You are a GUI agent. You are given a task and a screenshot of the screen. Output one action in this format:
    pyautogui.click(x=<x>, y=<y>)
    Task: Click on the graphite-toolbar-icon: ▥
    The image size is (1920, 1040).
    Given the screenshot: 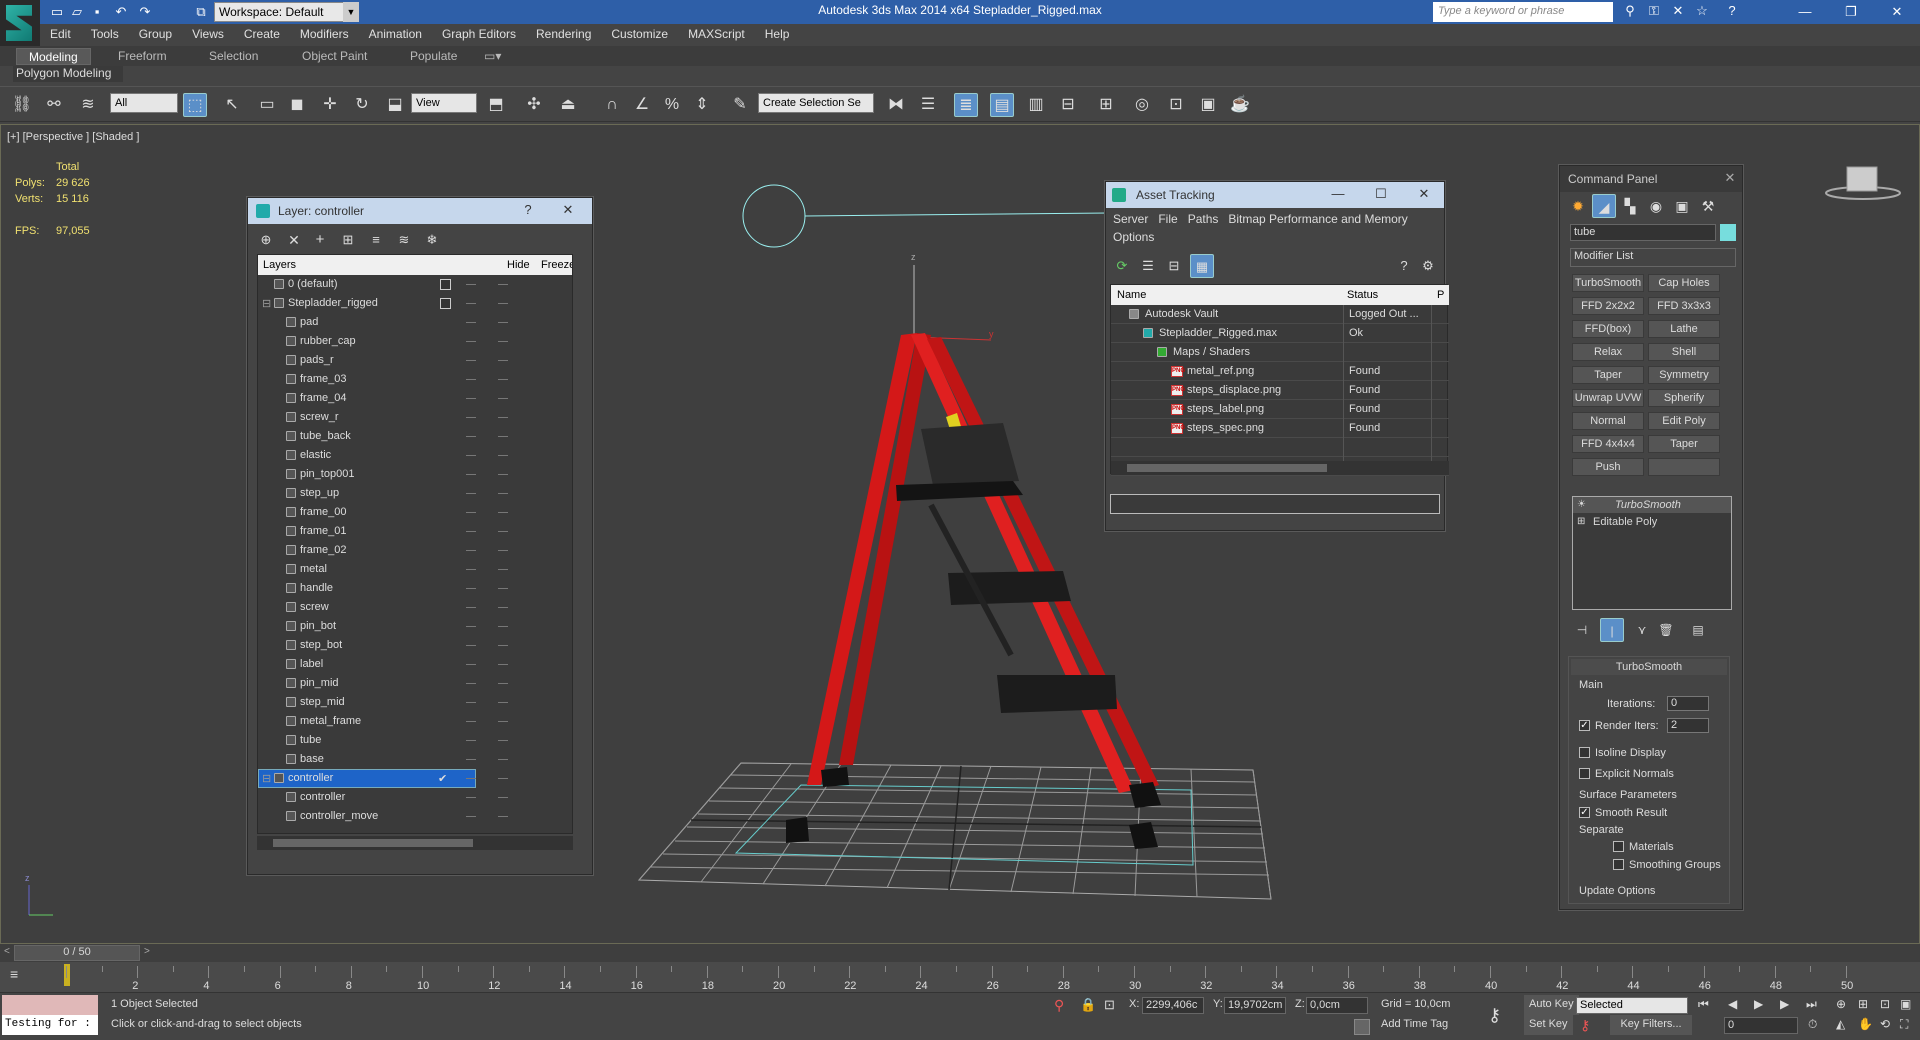 What is the action you would take?
    pyautogui.click(x=1036, y=105)
    